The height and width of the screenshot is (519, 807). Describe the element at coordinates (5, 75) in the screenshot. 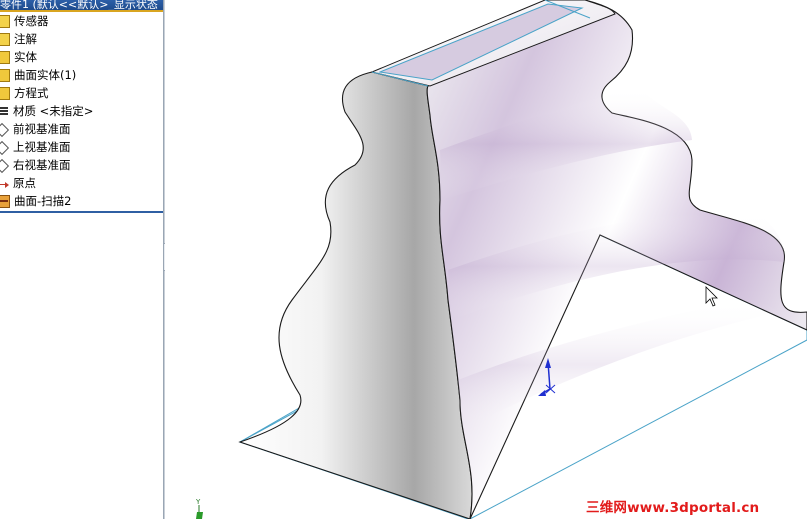

I see `surface-body-icon` at that location.